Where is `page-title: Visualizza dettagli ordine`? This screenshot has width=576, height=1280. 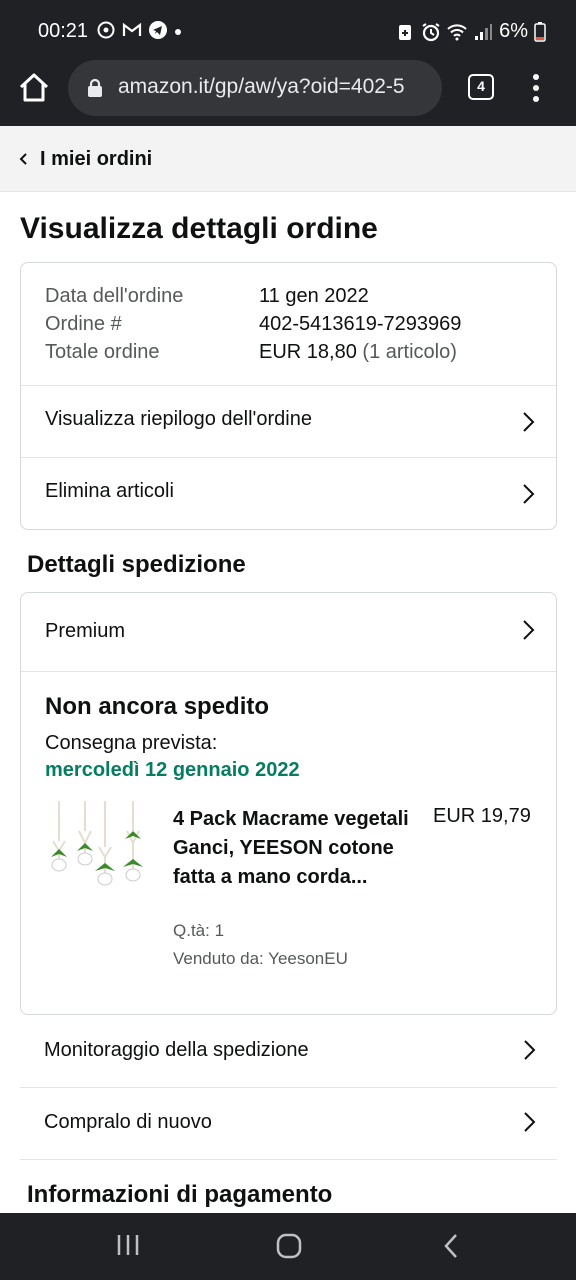
page-title: Visualizza dettagli ordine is located at coordinates (199, 228).